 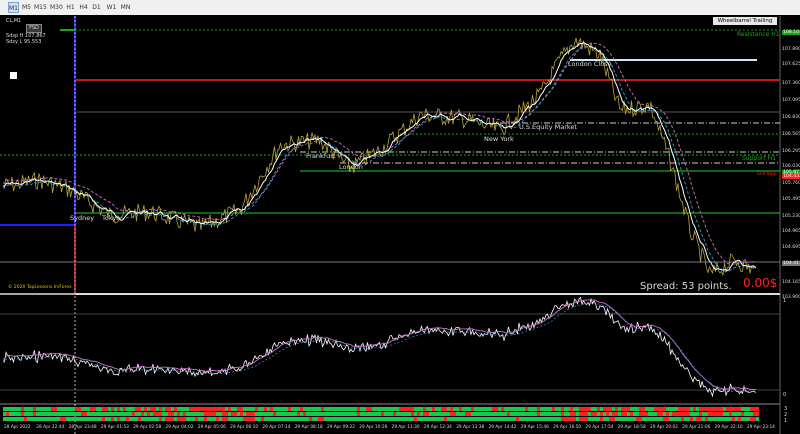 I want to click on indicator-axis-top: 1, so click(x=785, y=301).